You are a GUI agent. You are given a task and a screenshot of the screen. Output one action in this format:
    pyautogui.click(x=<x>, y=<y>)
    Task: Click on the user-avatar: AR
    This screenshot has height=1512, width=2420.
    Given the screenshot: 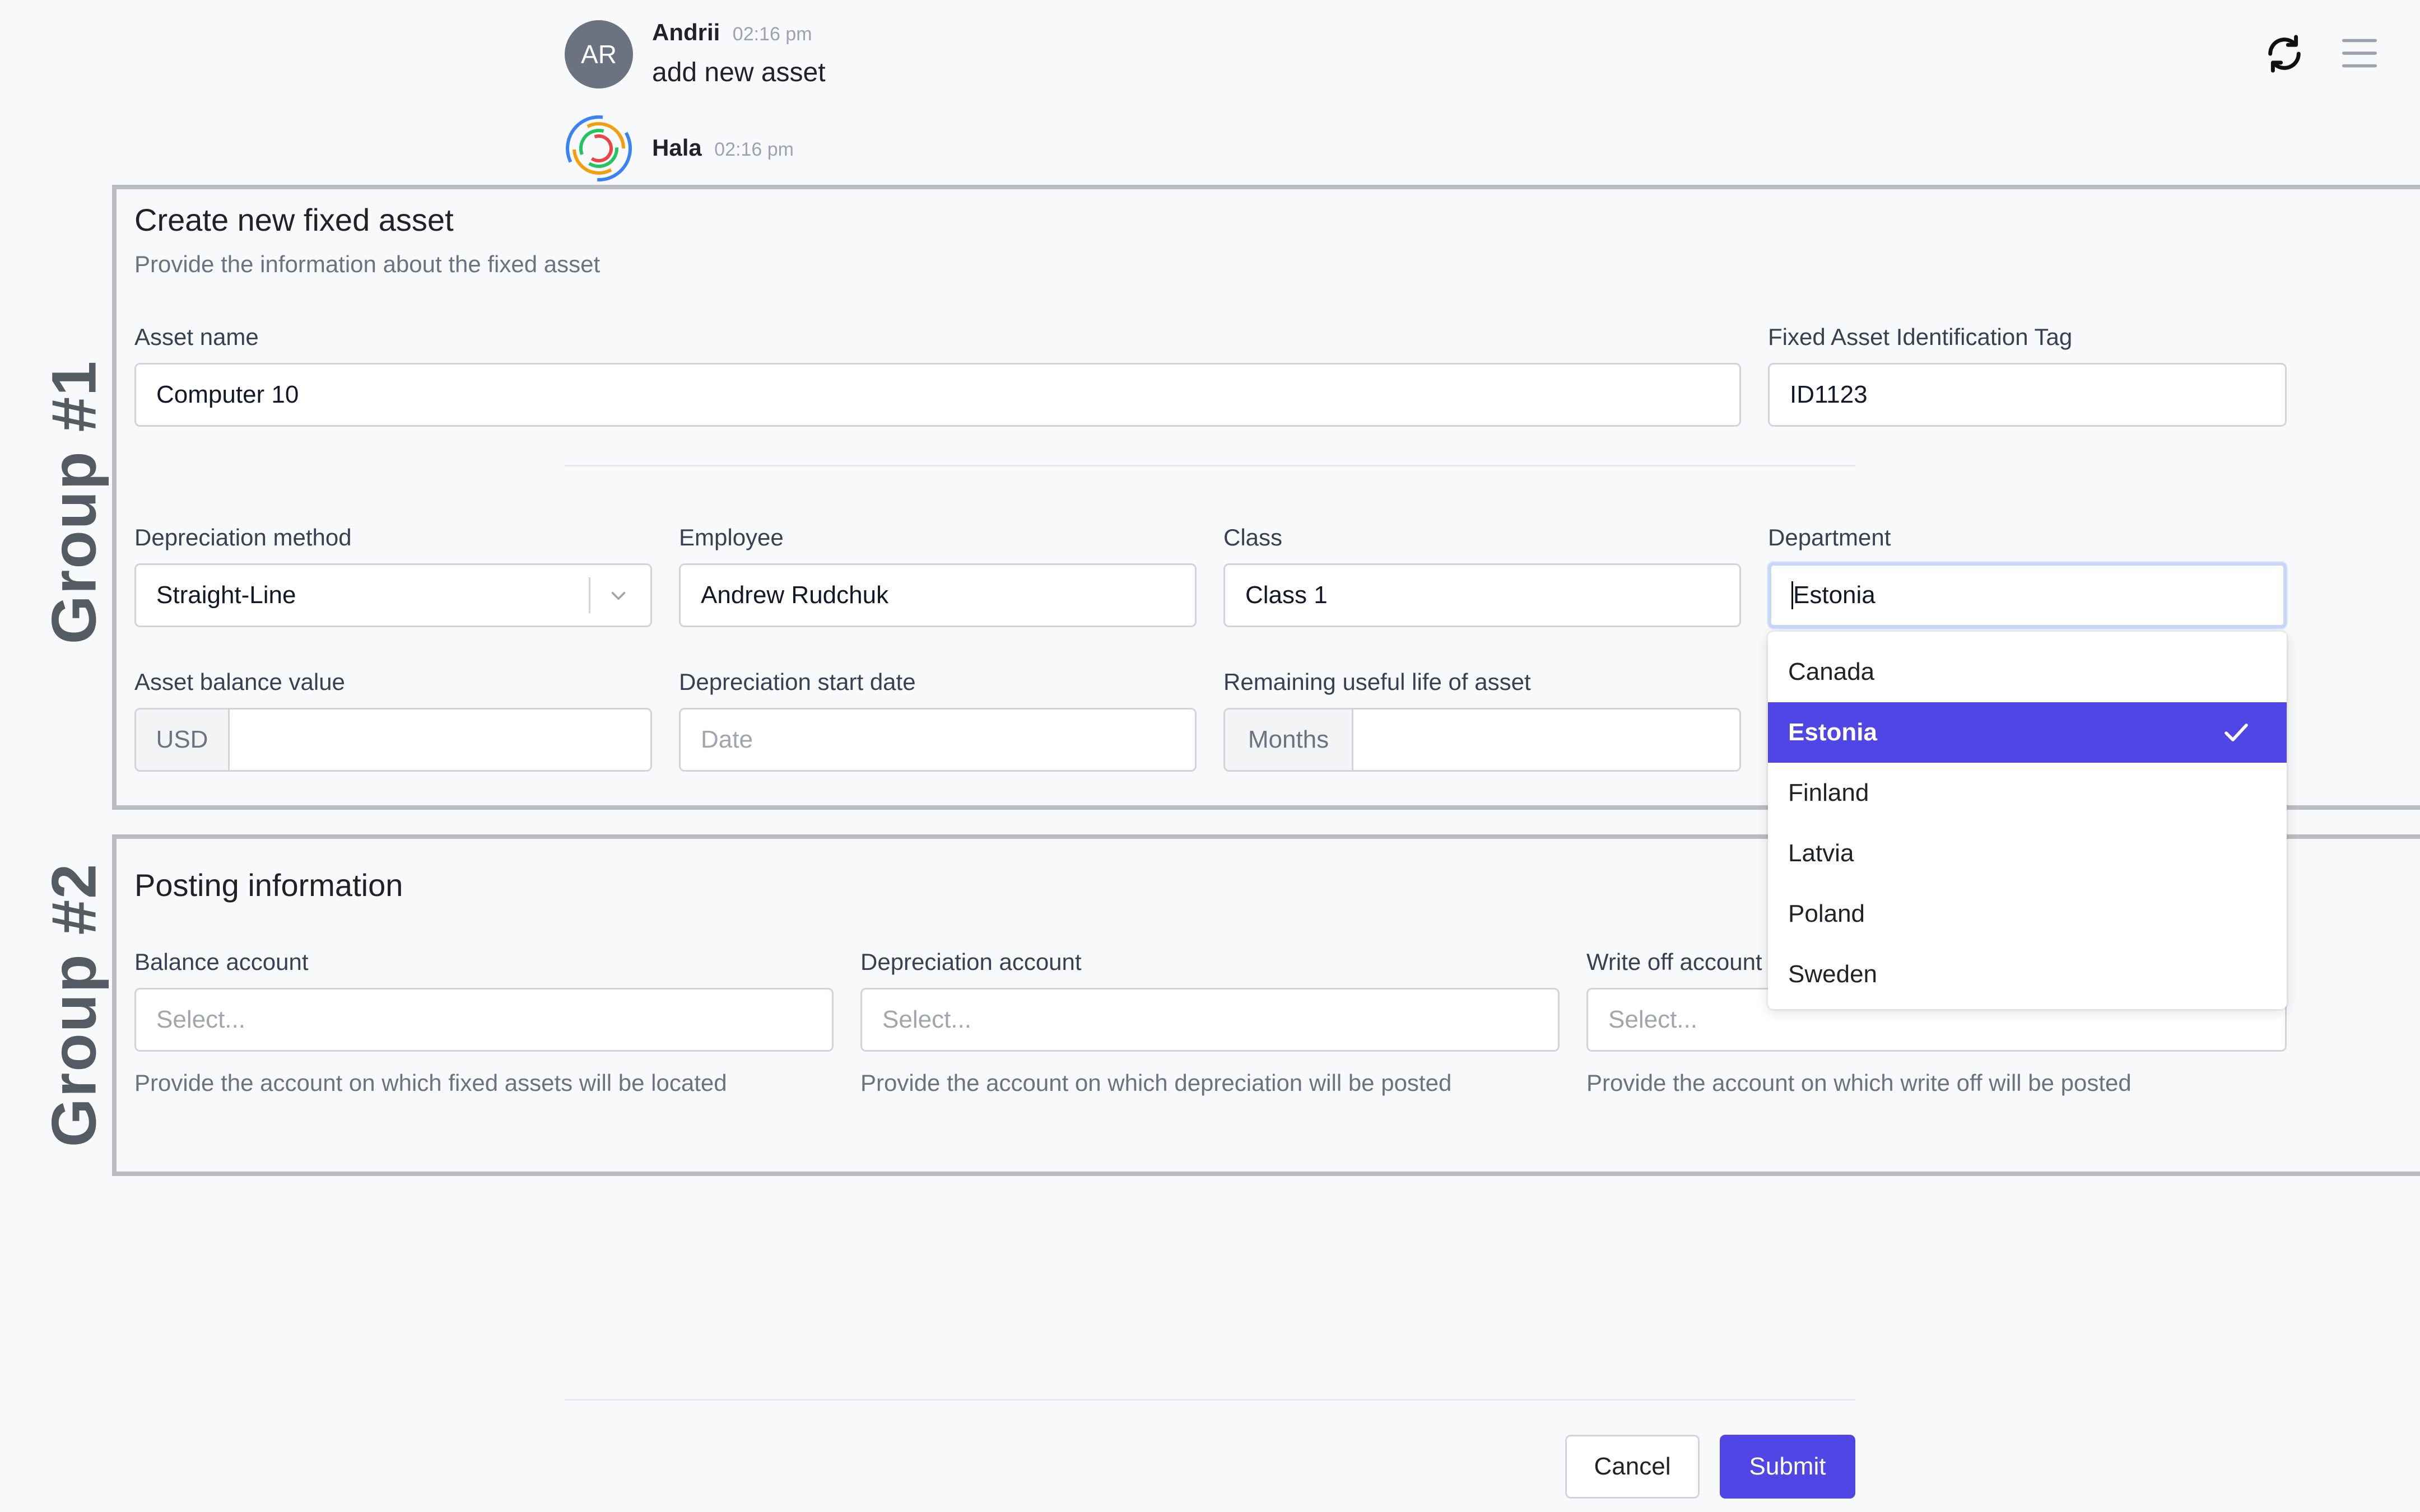 What is the action you would take?
    pyautogui.click(x=599, y=54)
    